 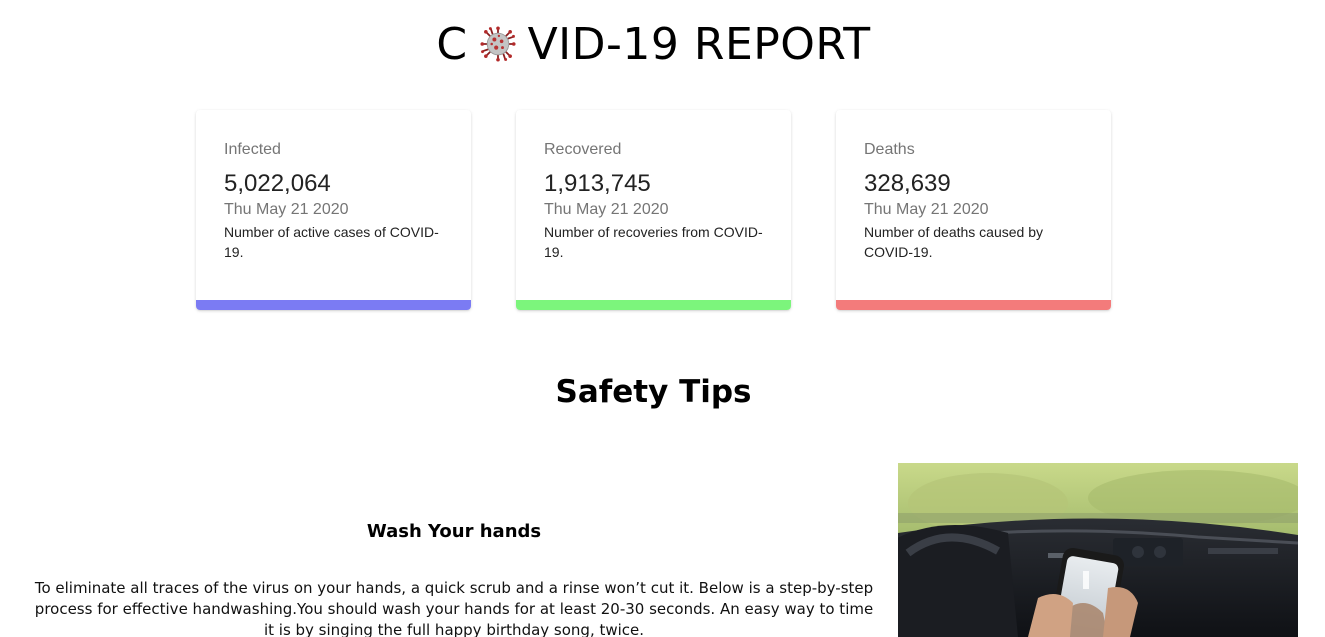 I want to click on title-suffix: VID-19 REPORT, so click(x=699, y=44).